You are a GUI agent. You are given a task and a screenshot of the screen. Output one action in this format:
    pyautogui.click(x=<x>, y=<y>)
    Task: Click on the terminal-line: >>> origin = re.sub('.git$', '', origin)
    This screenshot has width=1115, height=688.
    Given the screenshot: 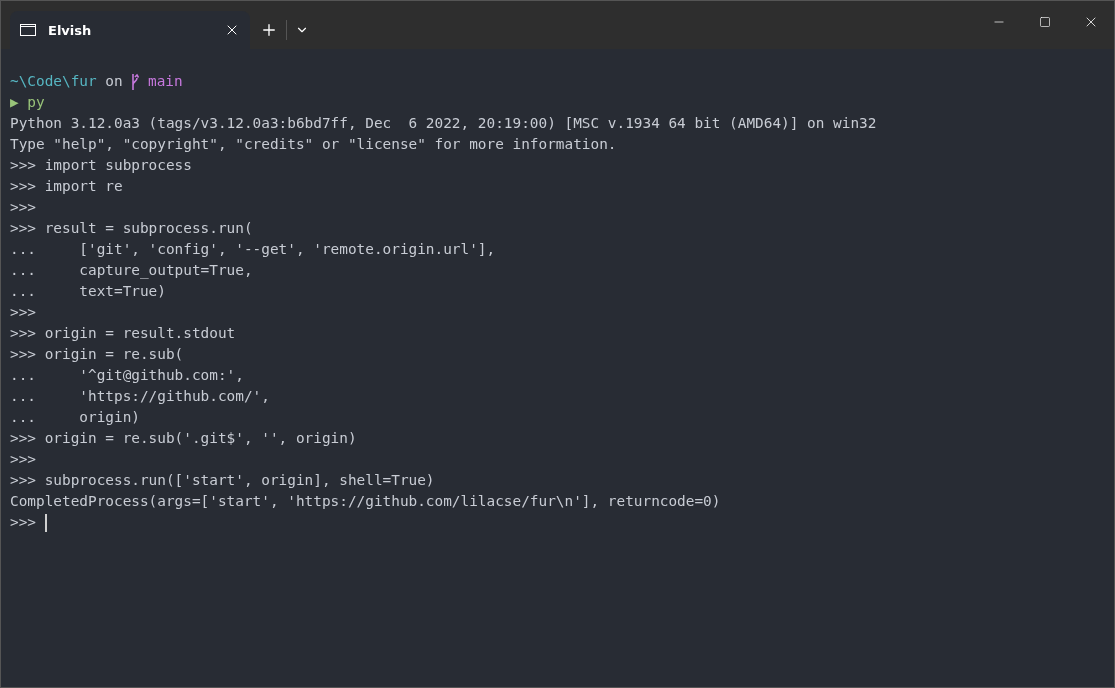 What is the action you would take?
    pyautogui.click(x=183, y=438)
    